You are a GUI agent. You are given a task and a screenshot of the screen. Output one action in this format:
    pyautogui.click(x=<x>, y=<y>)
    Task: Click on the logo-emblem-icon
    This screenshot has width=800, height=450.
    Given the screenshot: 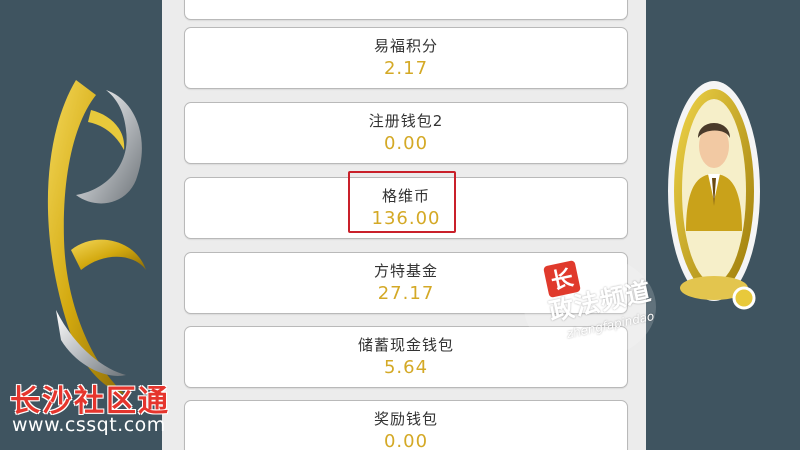 What is the action you would take?
    pyautogui.click(x=96, y=237)
    